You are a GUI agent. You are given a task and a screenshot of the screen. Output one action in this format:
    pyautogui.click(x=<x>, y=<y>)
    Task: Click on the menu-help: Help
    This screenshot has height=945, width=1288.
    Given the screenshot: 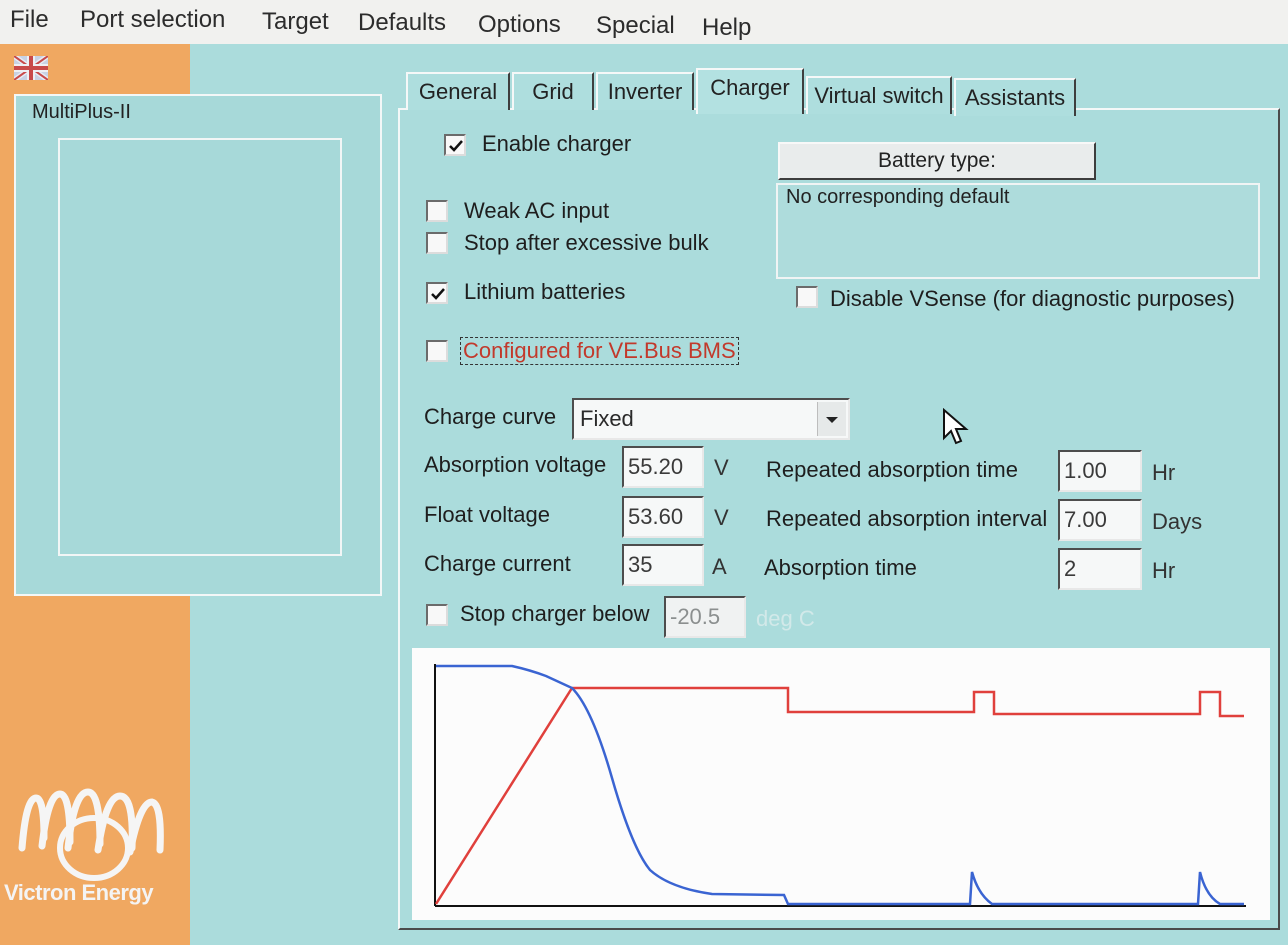 What is the action you would take?
    pyautogui.click(x=726, y=28)
    